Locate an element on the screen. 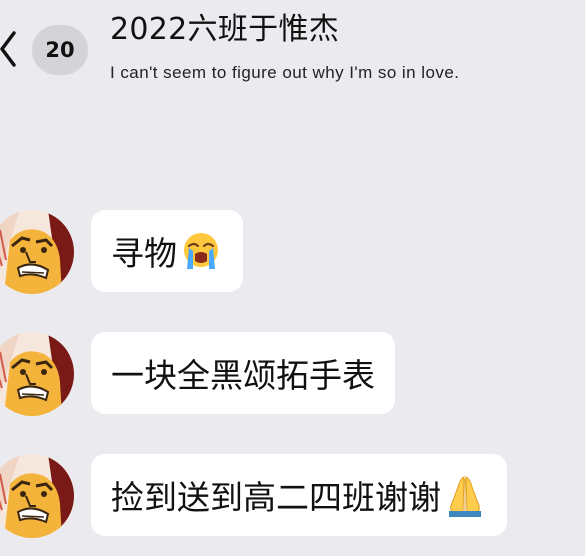 This screenshot has height=556, width=585. message-text: 寻物 is located at coordinates (144, 253).